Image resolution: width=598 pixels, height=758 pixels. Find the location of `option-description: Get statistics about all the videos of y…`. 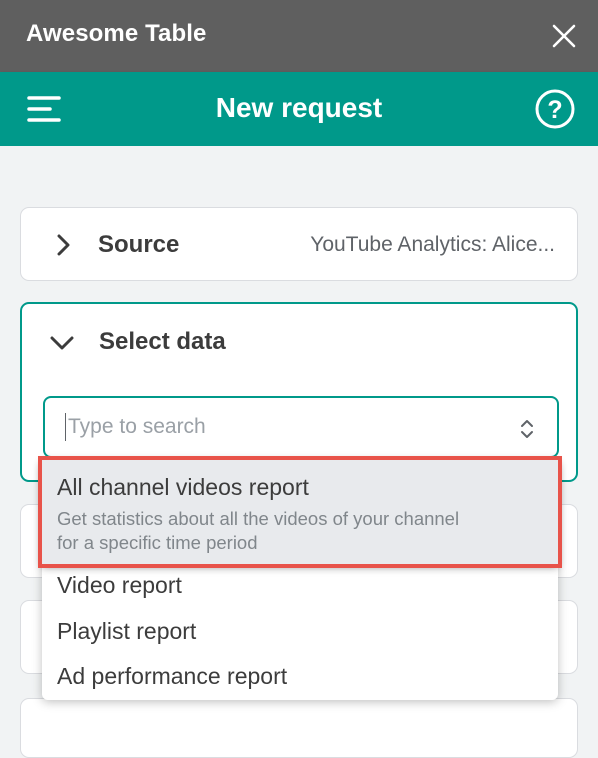

option-description: Get statistics about all the videos of y… is located at coordinates (258, 518).